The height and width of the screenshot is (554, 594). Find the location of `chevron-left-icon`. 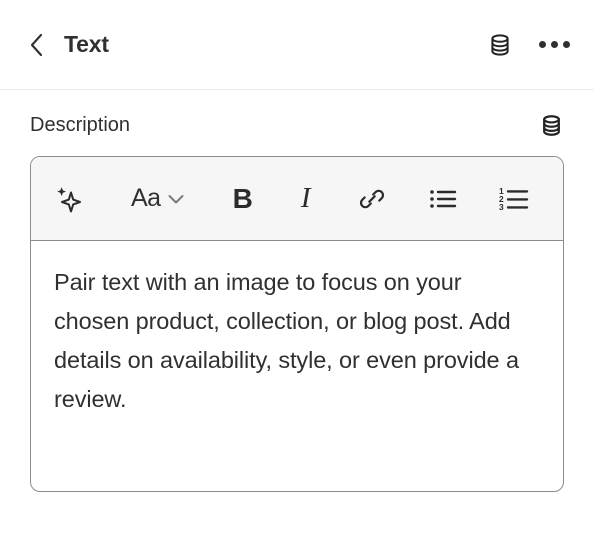

chevron-left-icon is located at coordinates (36, 44).